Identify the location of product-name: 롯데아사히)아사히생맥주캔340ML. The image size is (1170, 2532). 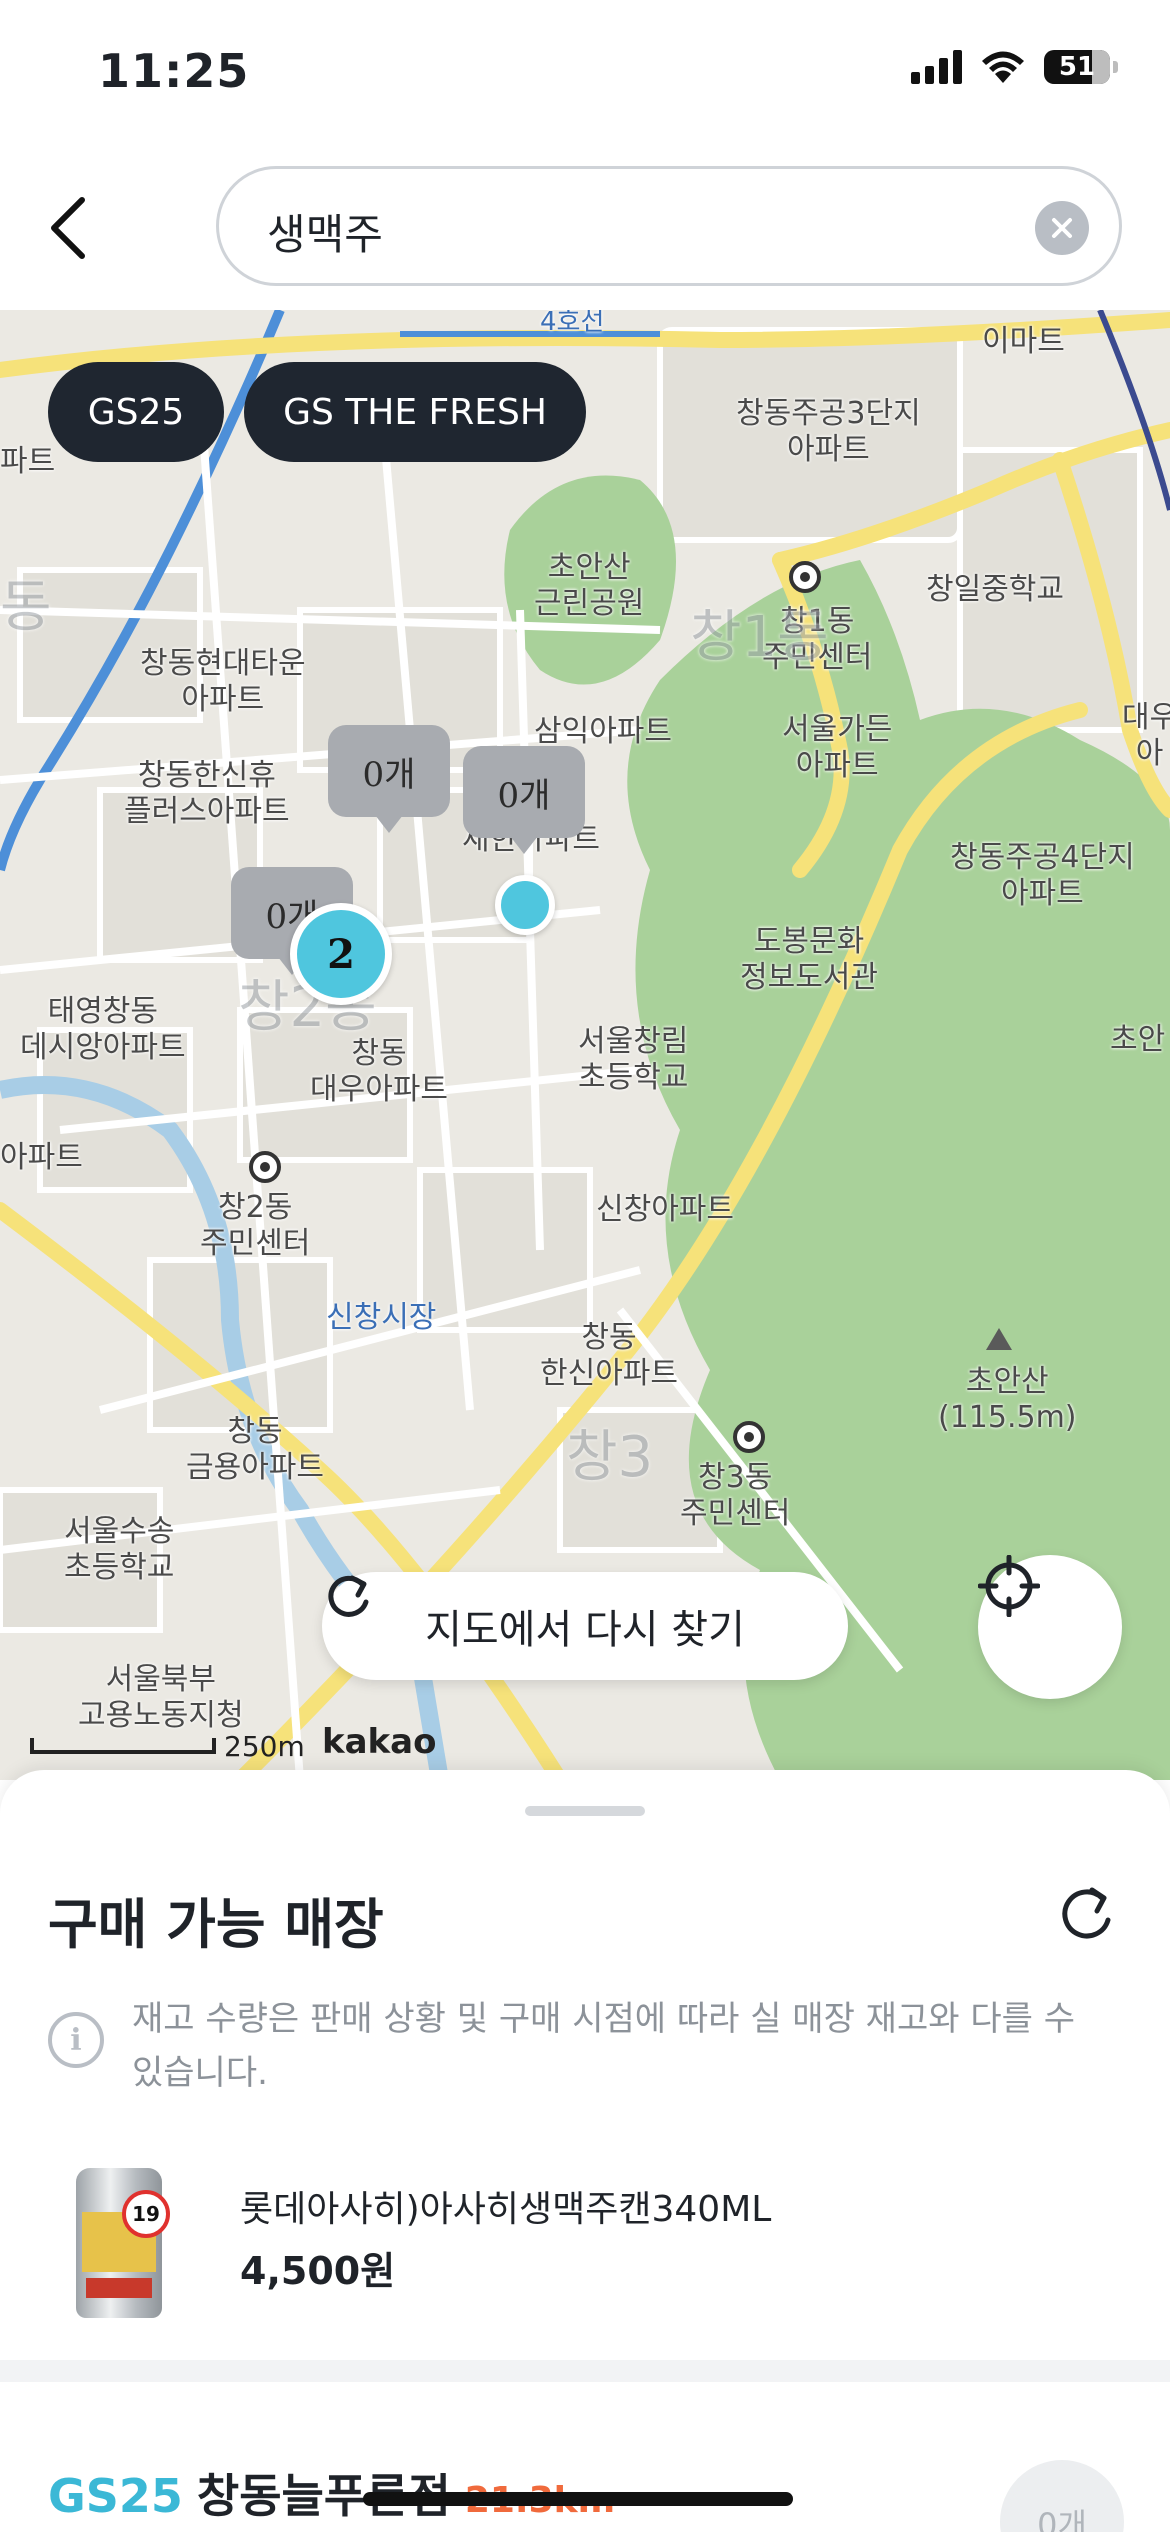
(506, 2209).